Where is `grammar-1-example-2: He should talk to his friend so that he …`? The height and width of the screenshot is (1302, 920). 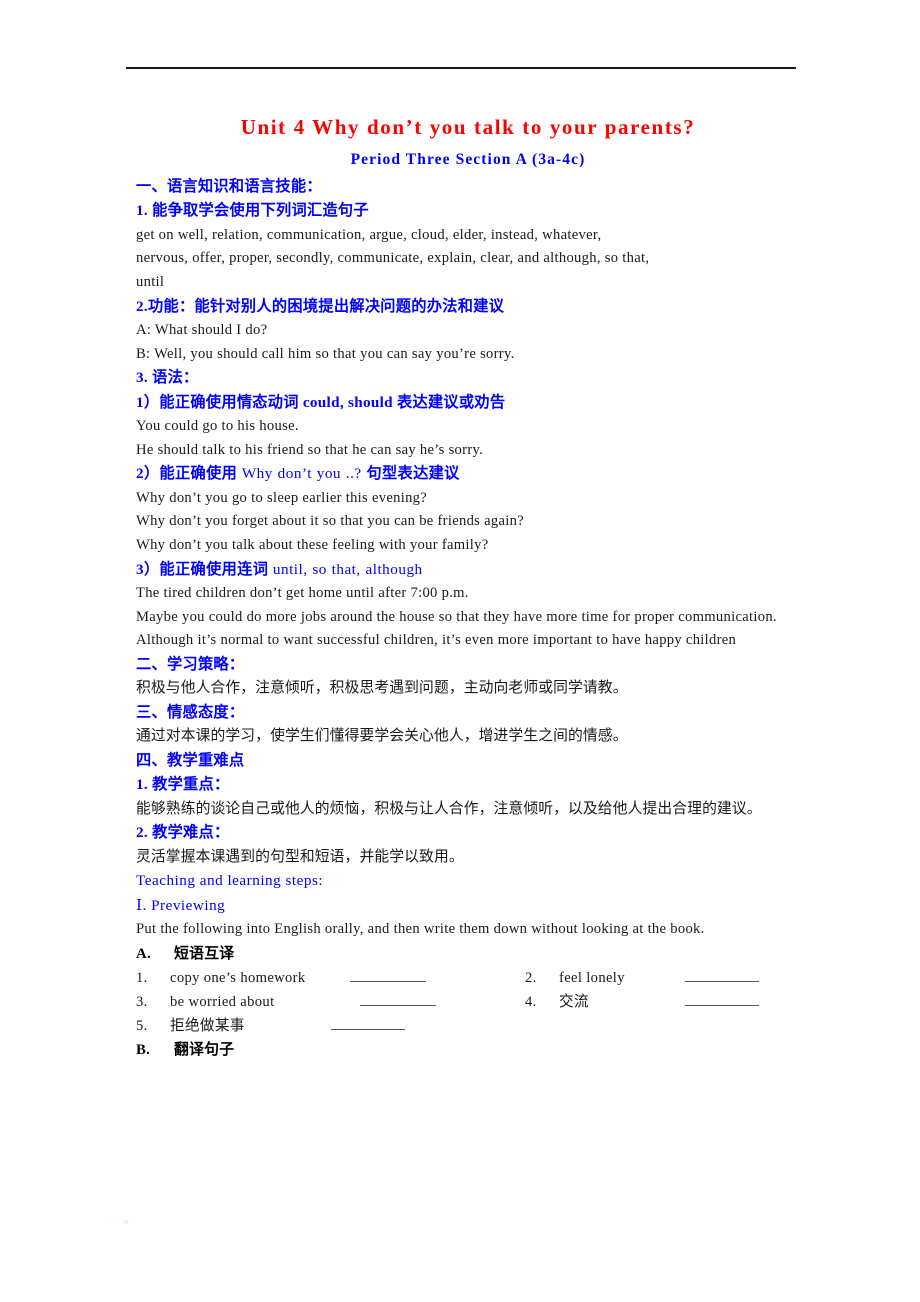 grammar-1-example-2: He should talk to his friend so that he … is located at coordinates (310, 449).